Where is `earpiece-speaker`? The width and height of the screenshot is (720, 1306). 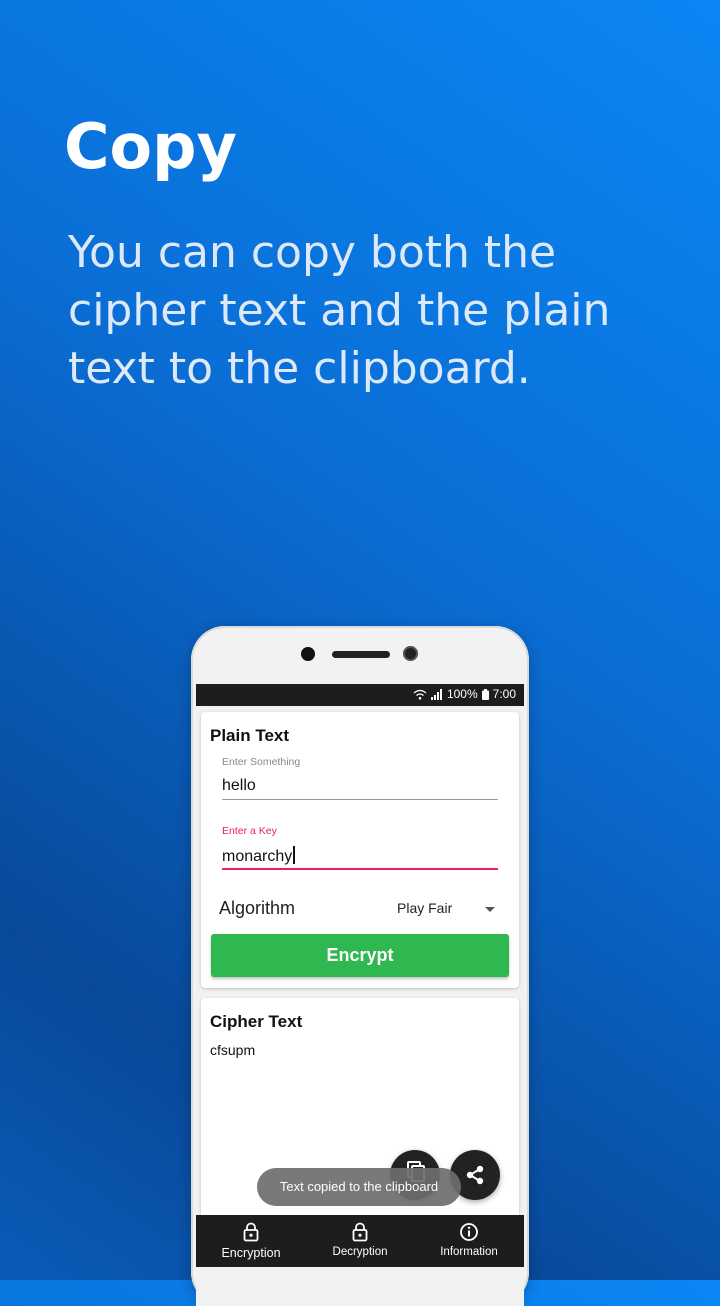
earpiece-speaker is located at coordinates (361, 654).